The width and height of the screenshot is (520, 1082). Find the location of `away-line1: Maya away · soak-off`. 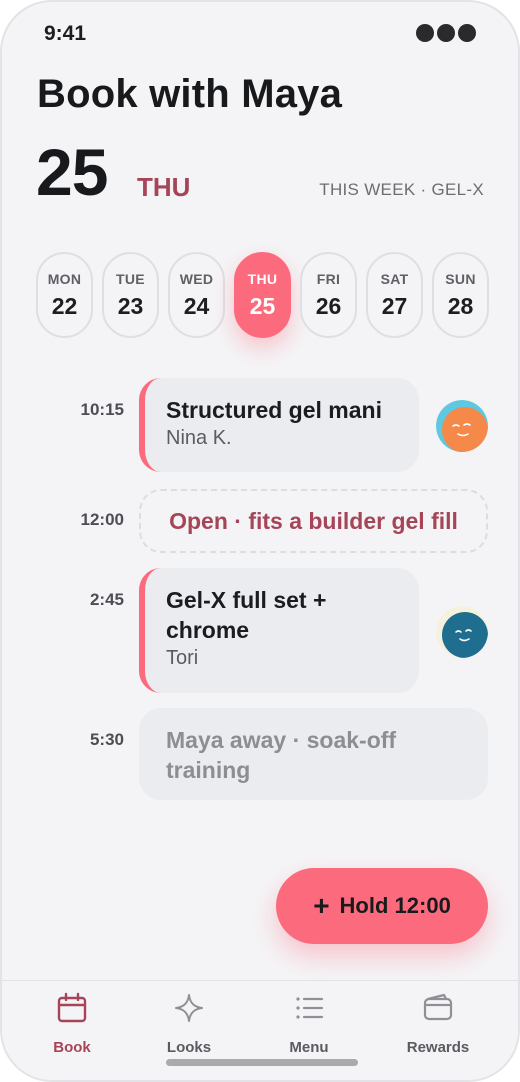

away-line1: Maya away · soak-off is located at coordinates (281, 740).